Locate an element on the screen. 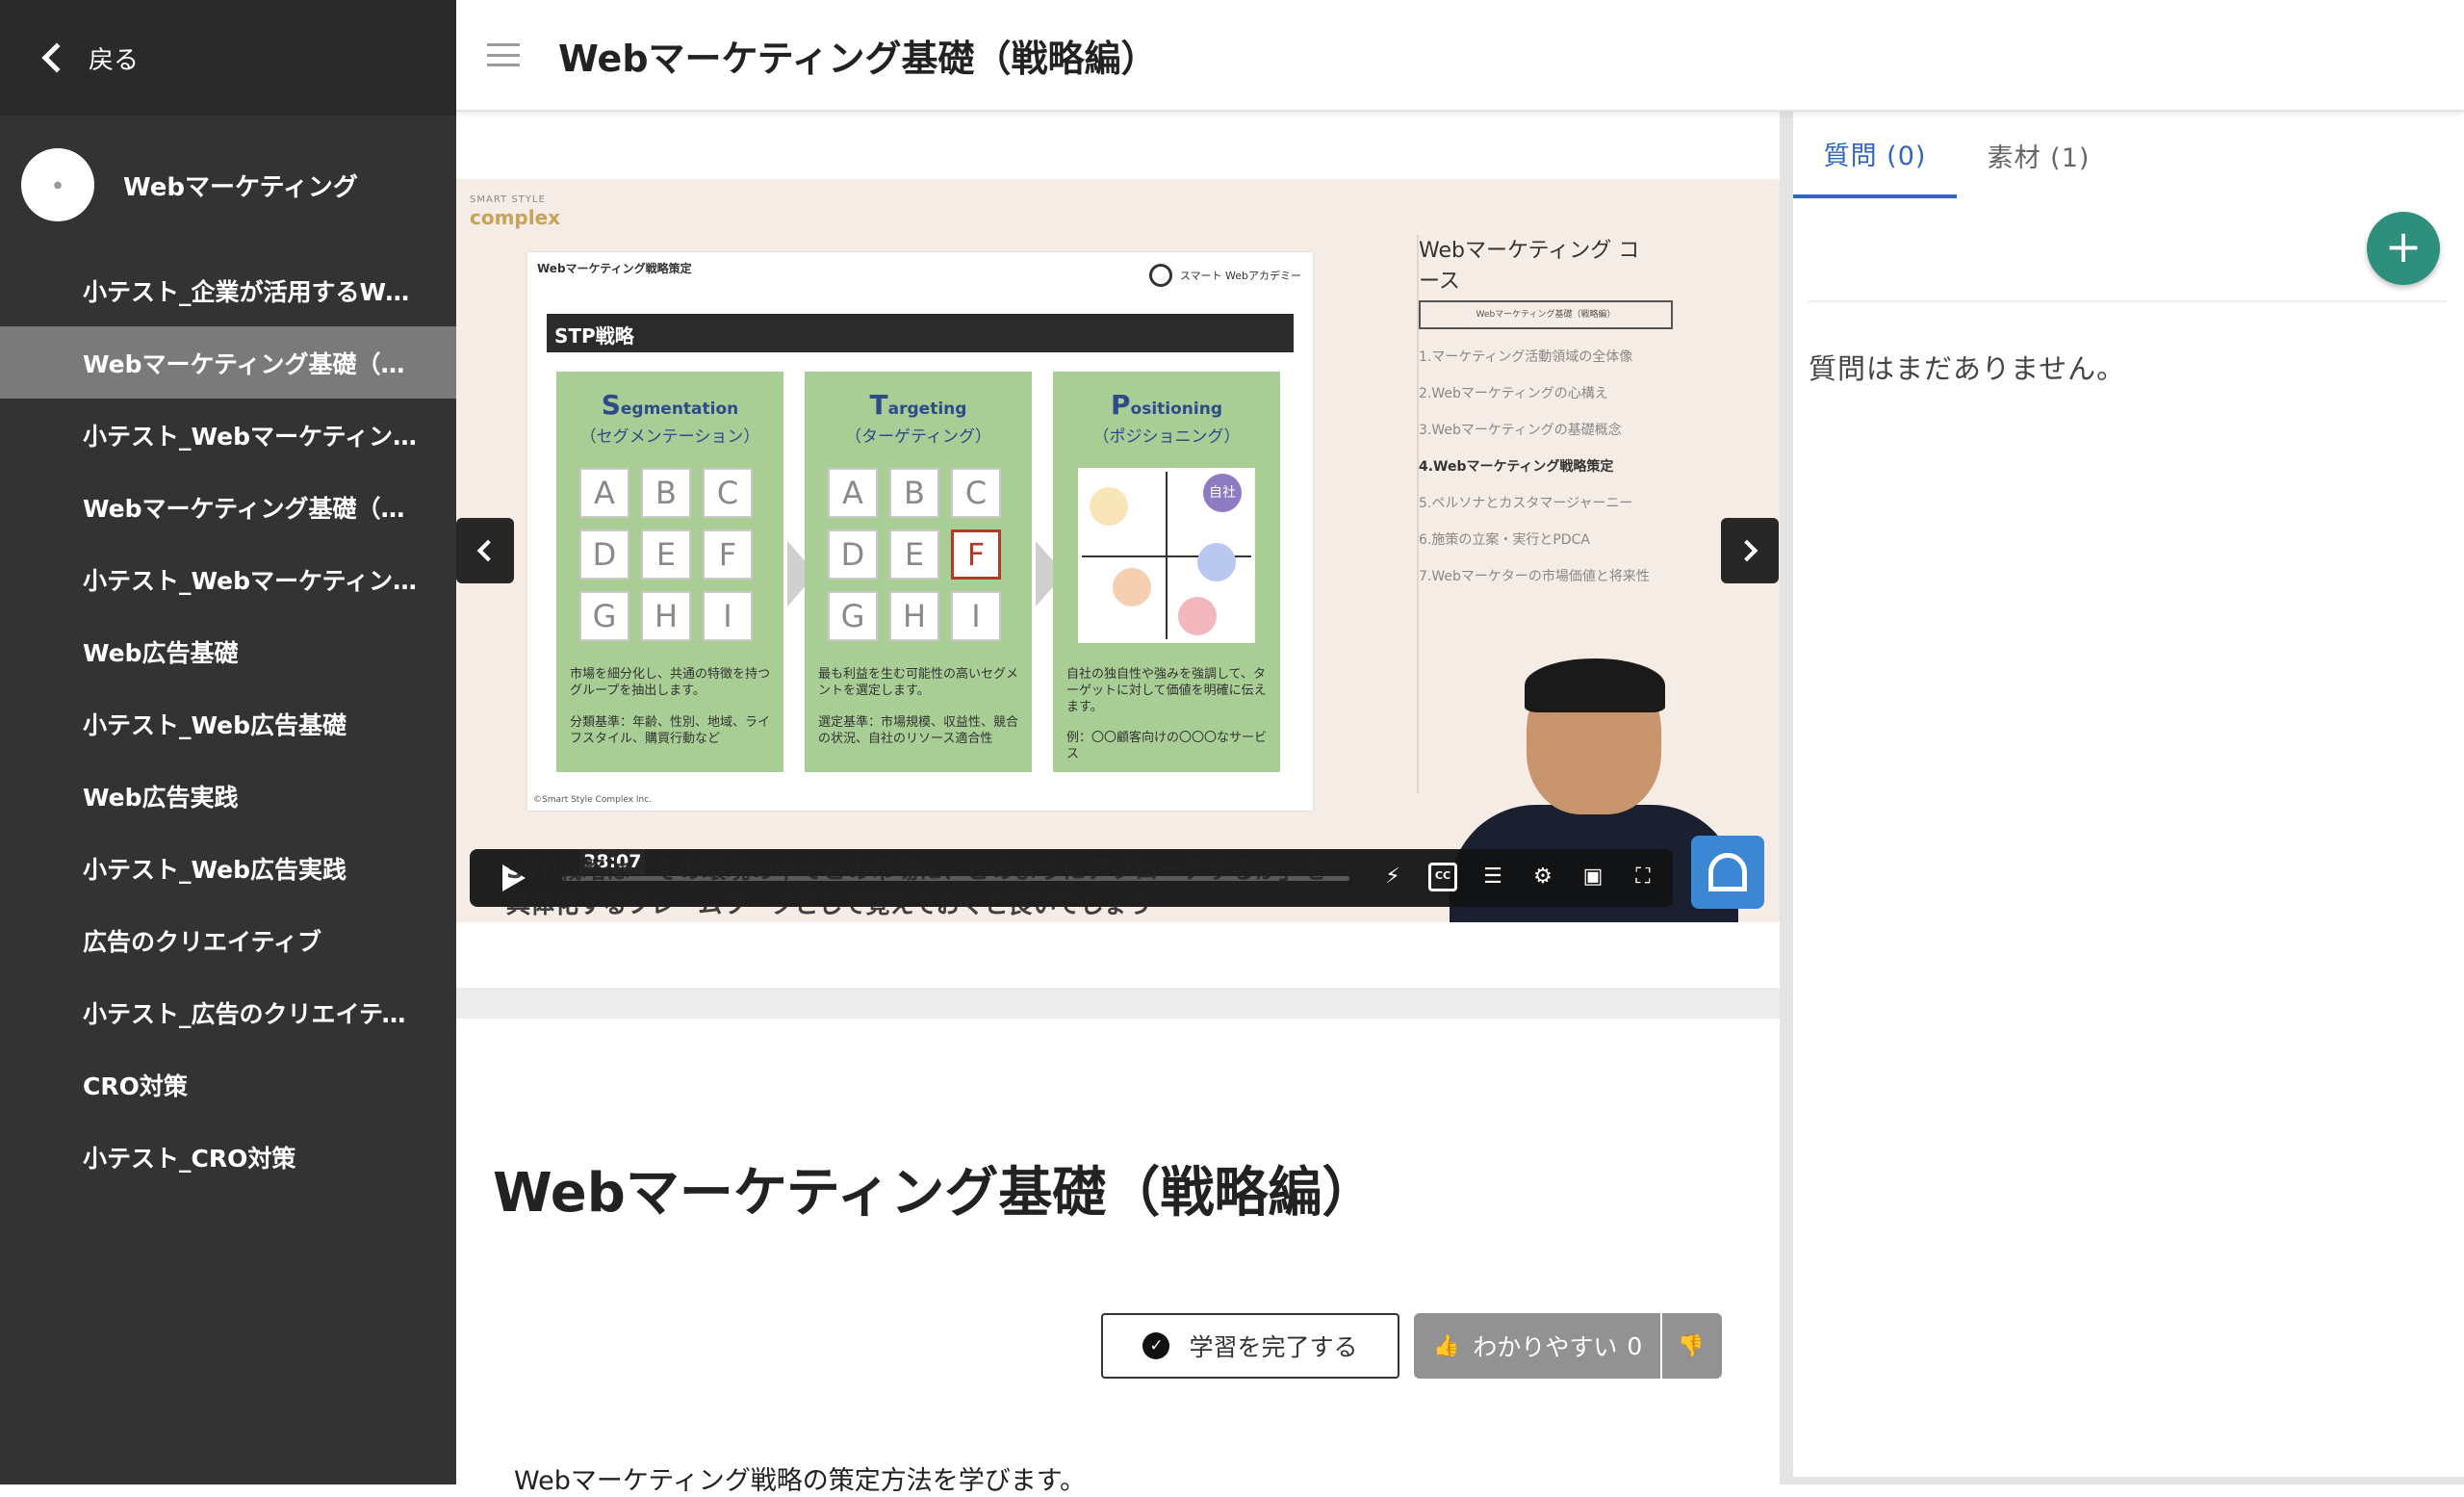  course-title: Webマーケティング is located at coordinates (240, 187).